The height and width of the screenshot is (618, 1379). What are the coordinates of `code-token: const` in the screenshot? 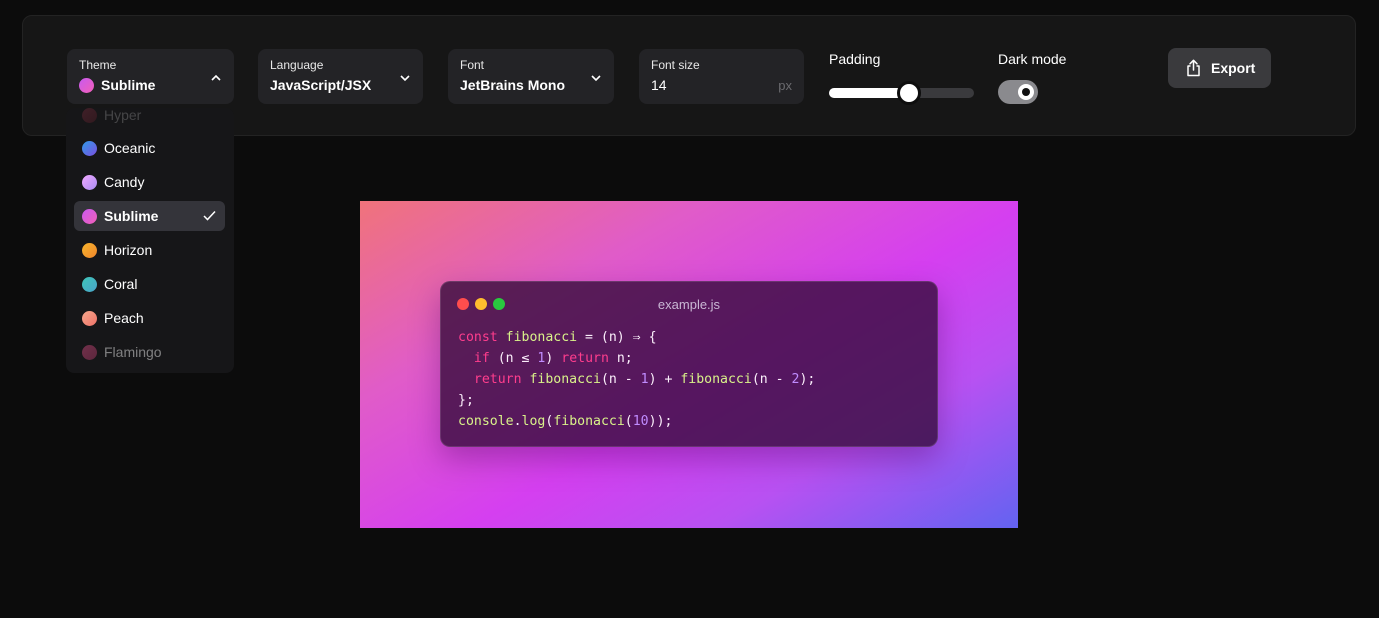 It's located at (482, 337).